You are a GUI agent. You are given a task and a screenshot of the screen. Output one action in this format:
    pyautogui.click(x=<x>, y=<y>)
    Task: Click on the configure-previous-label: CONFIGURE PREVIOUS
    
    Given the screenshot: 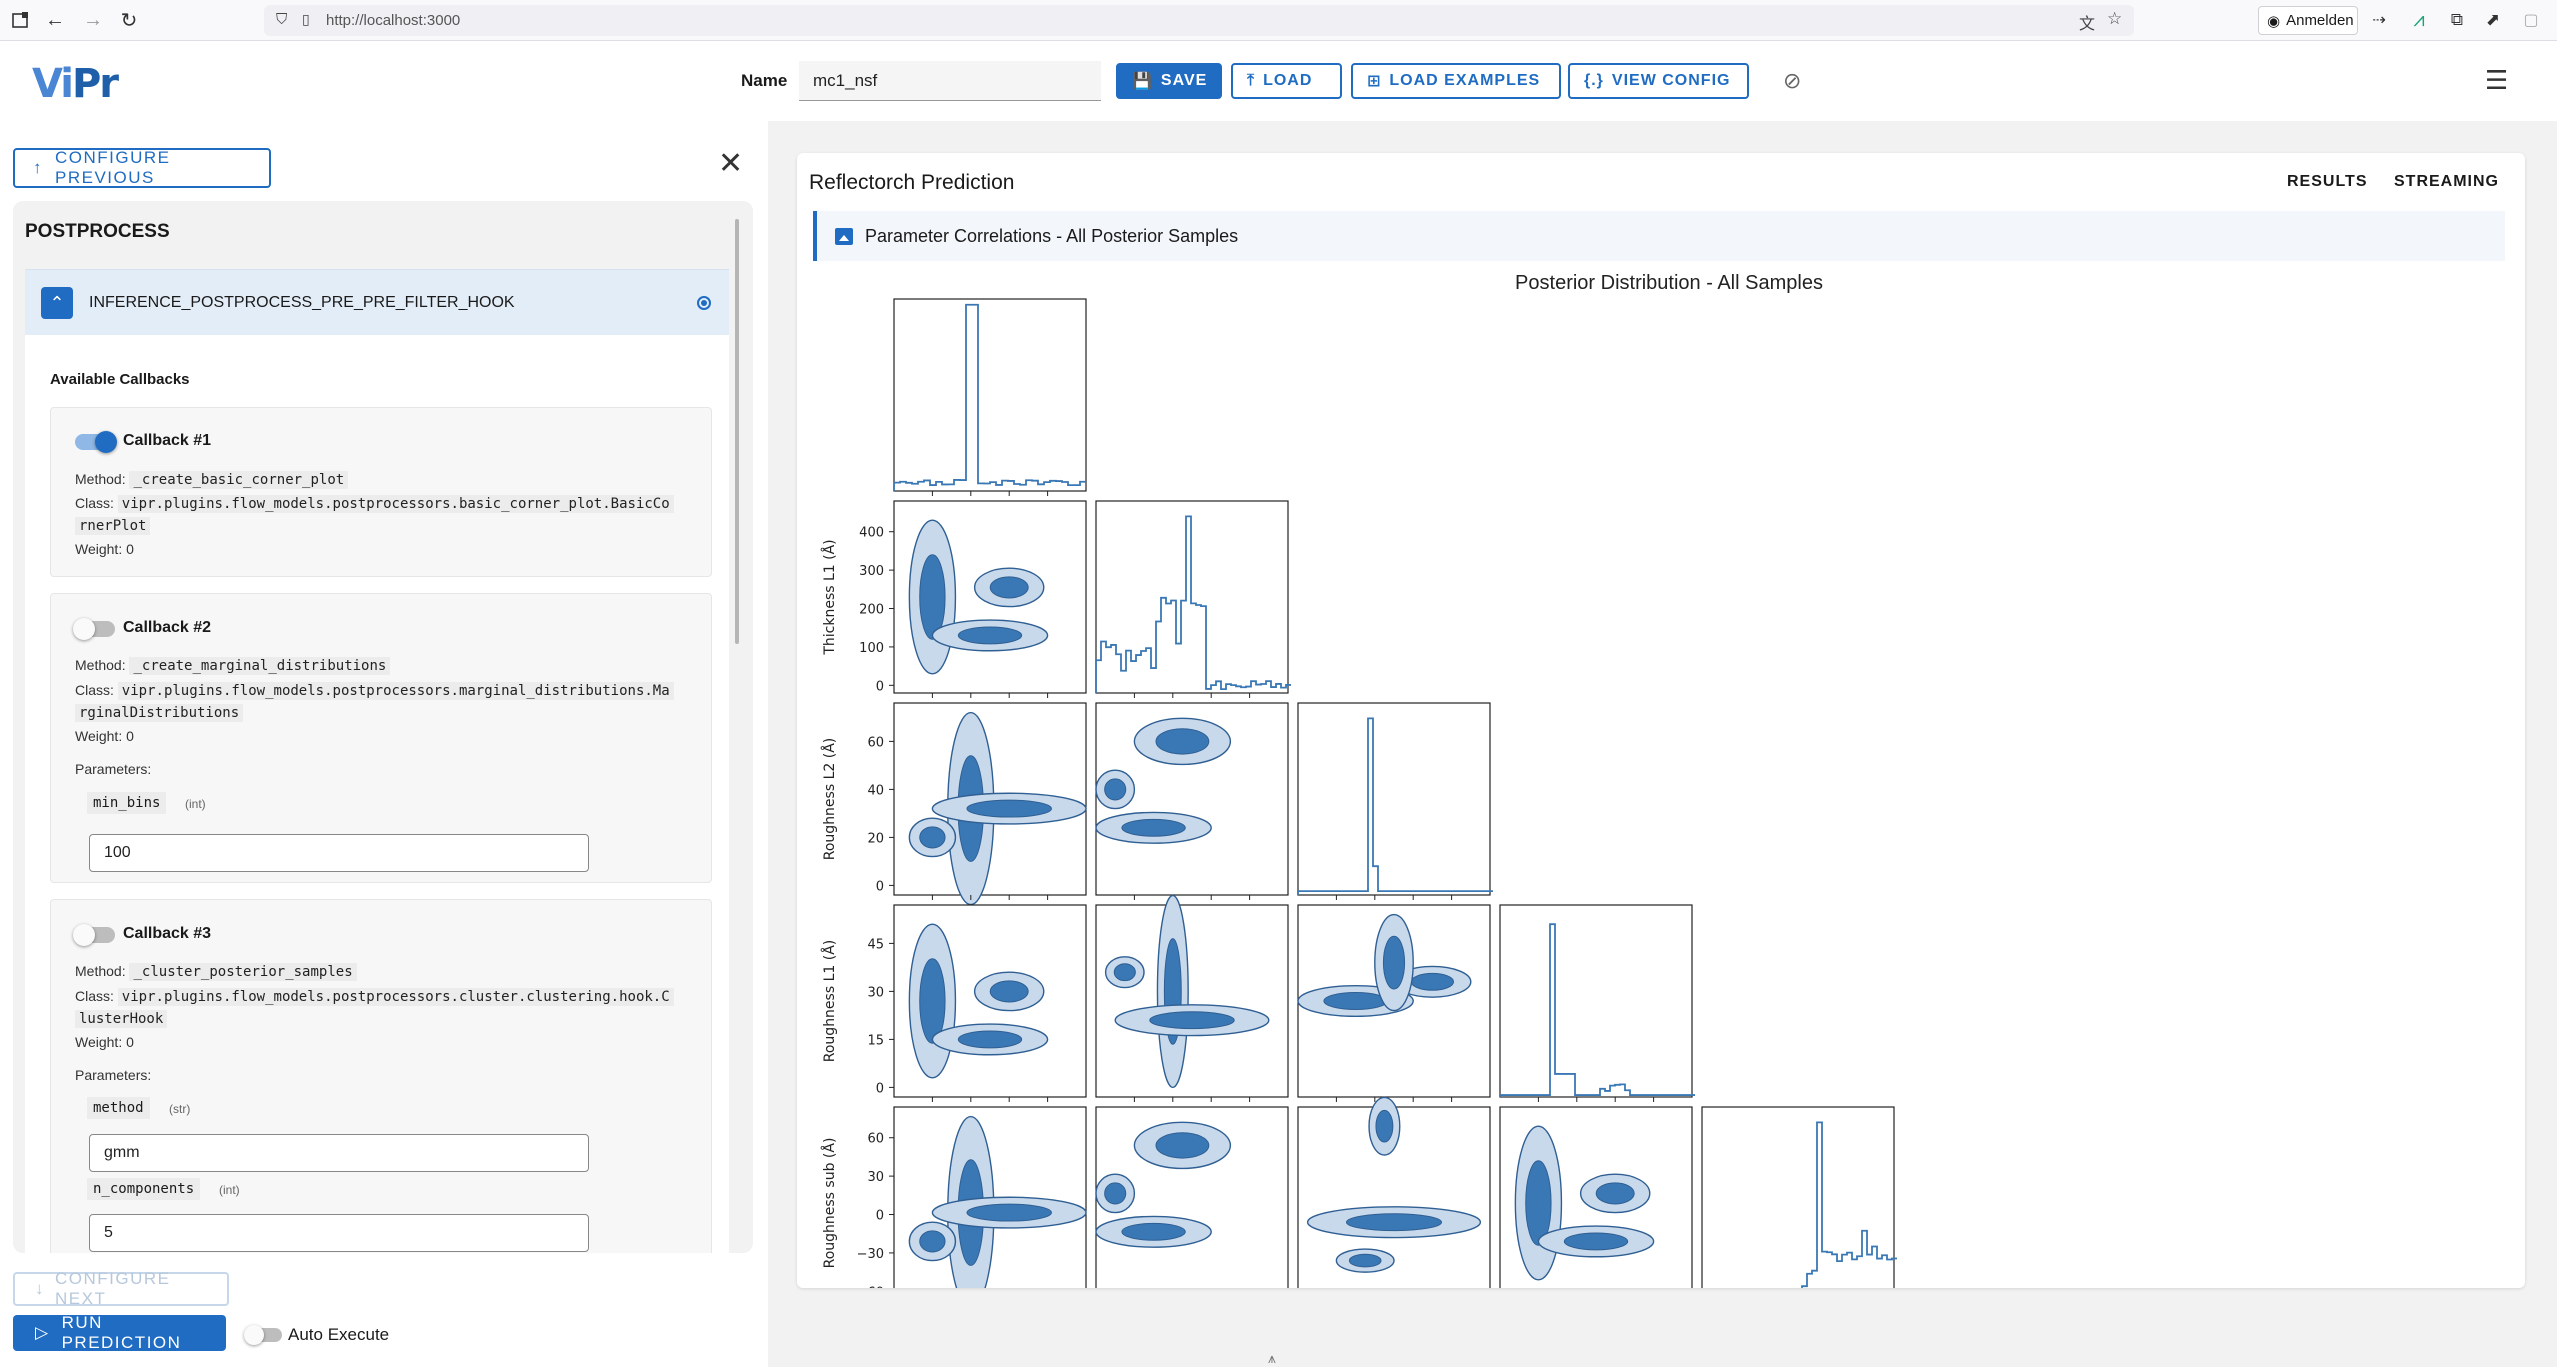 What is the action you would take?
    pyautogui.click(x=162, y=168)
    